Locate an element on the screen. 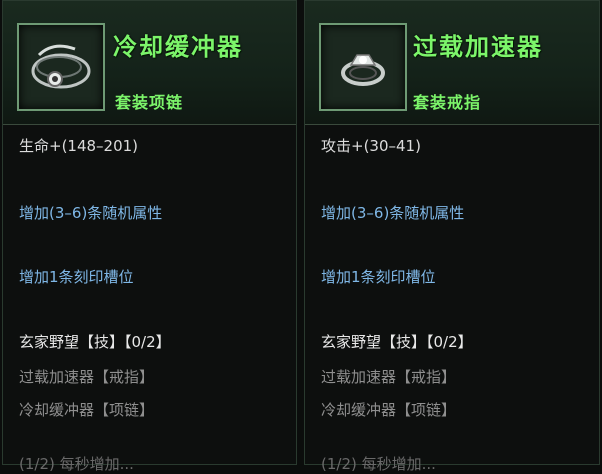 The image size is (602, 474). item-name: 冷却缓冲器 is located at coordinates (178, 46).